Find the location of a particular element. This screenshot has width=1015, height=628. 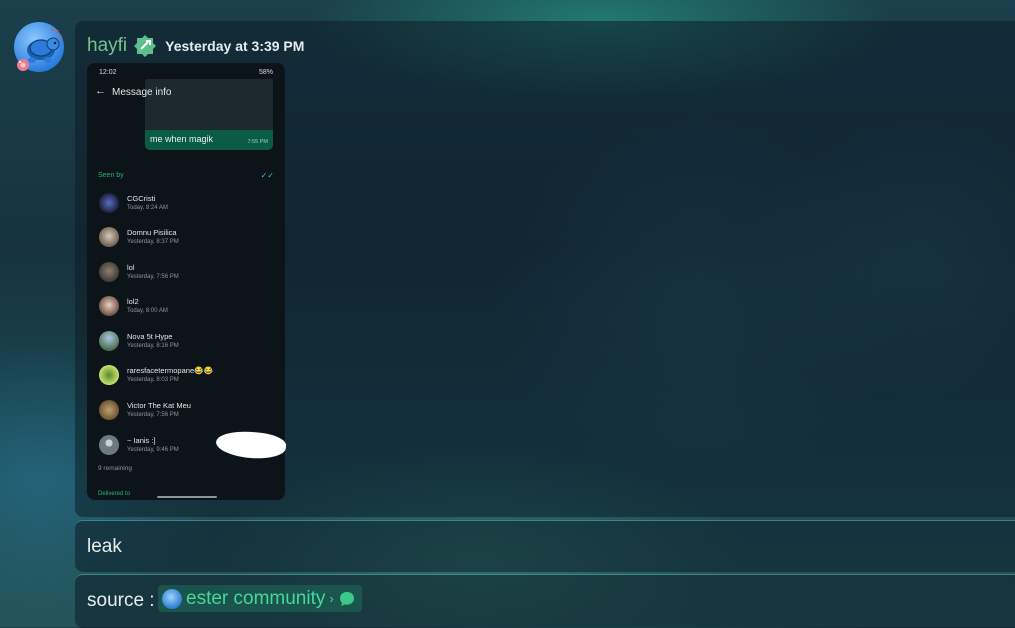

home-indicator is located at coordinates (187, 497).